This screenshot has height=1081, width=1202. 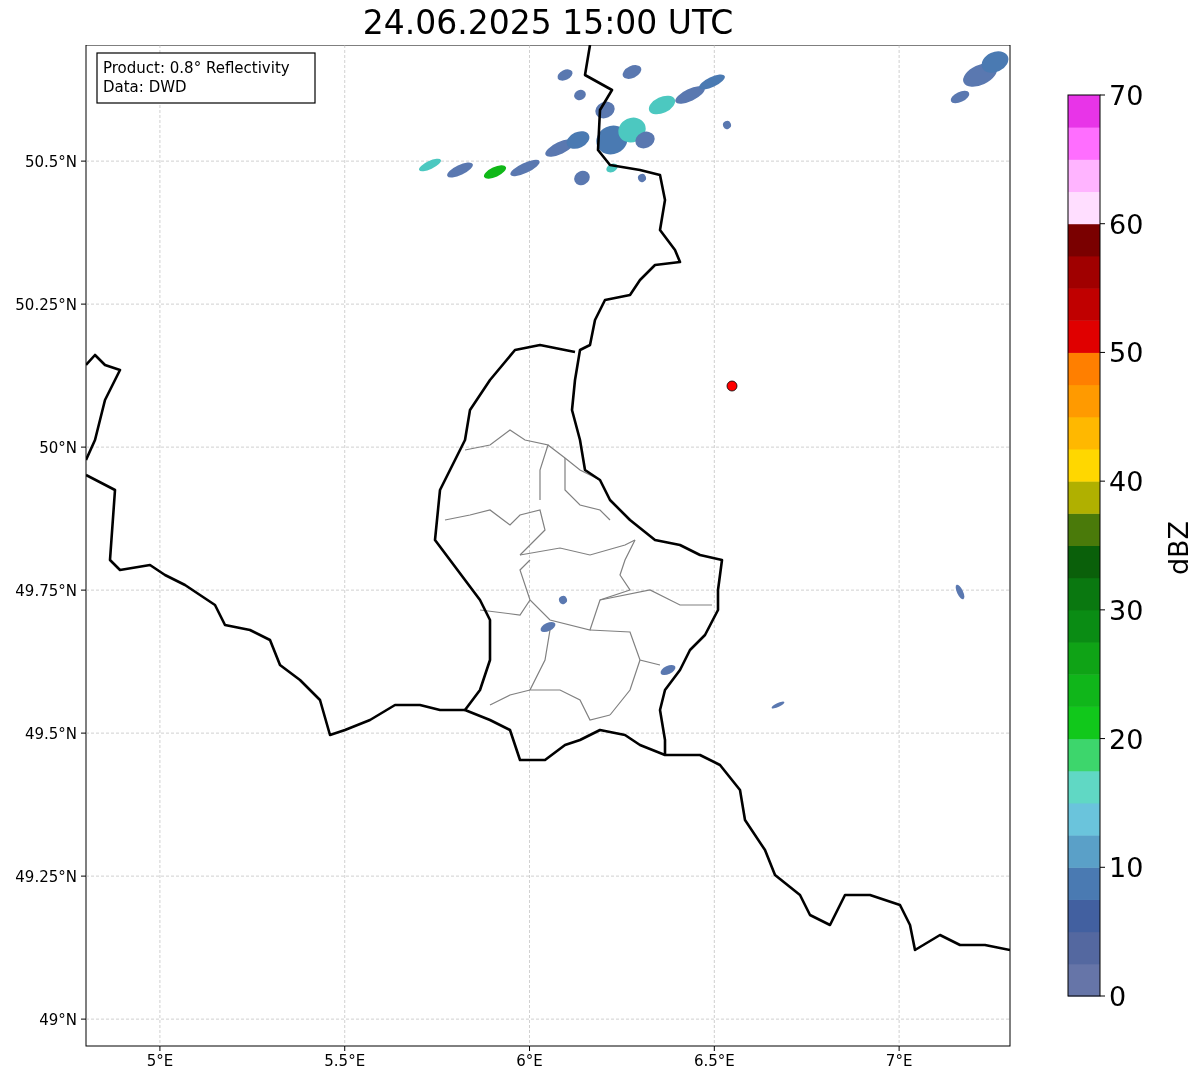 What do you see at coordinates (58, 448) in the screenshot?
I see `tick-label: 50°N` at bounding box center [58, 448].